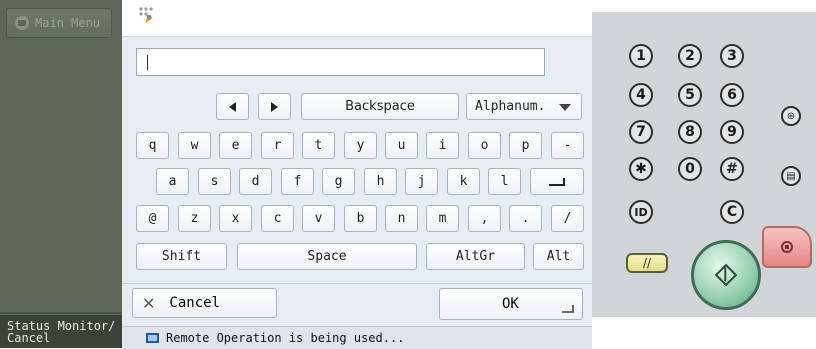 The image size is (816, 349). I want to click on text-cursor, so click(147, 62).